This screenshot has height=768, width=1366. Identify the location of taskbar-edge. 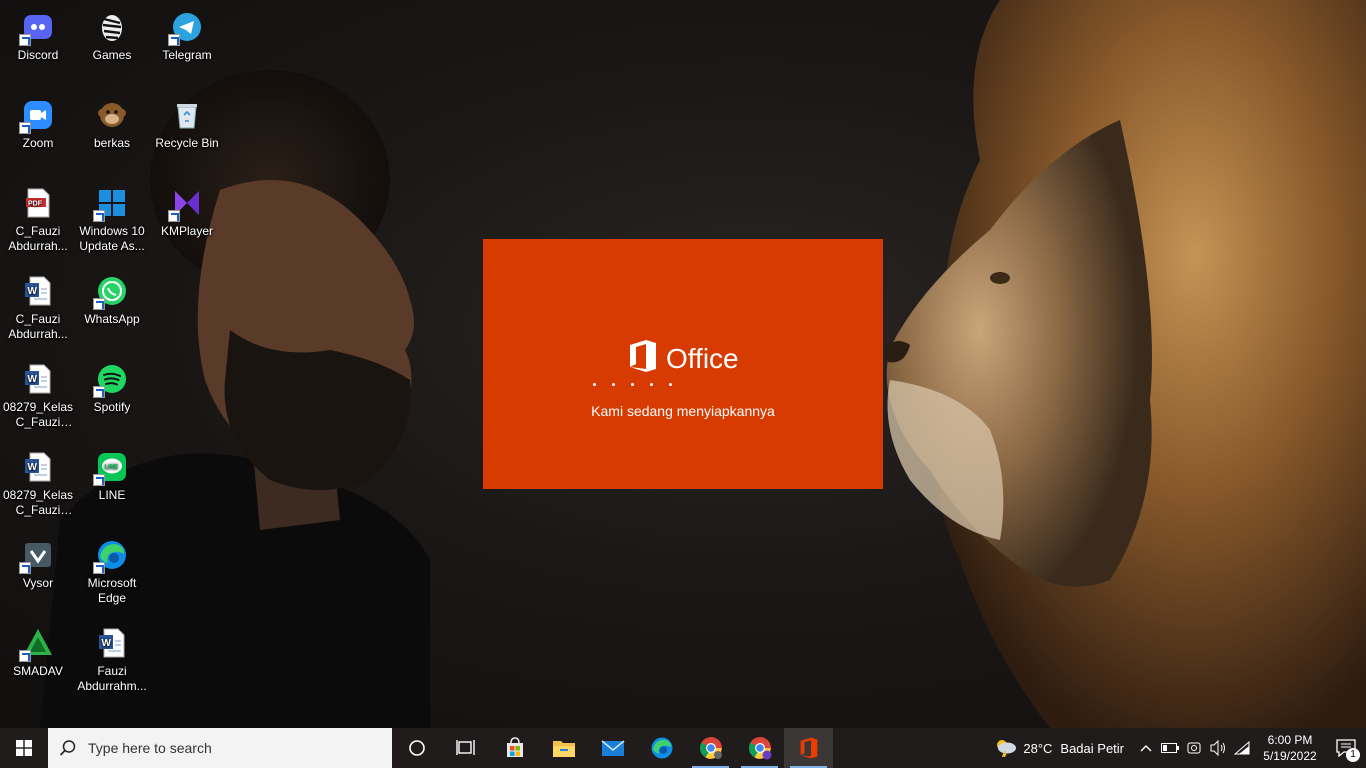
(661, 748).